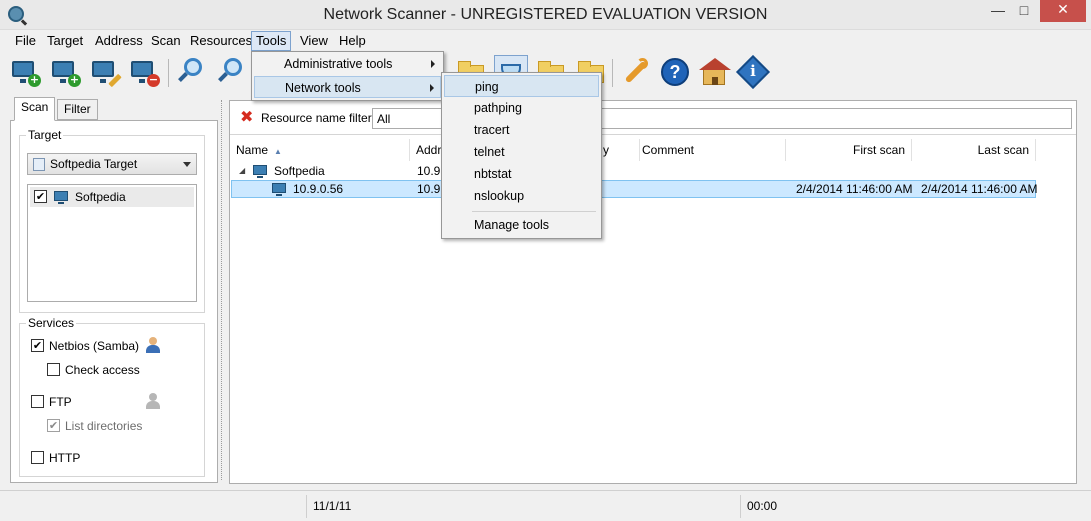  What do you see at coordinates (318, 189) in the screenshot?
I see `row-name: 10.9.0.56` at bounding box center [318, 189].